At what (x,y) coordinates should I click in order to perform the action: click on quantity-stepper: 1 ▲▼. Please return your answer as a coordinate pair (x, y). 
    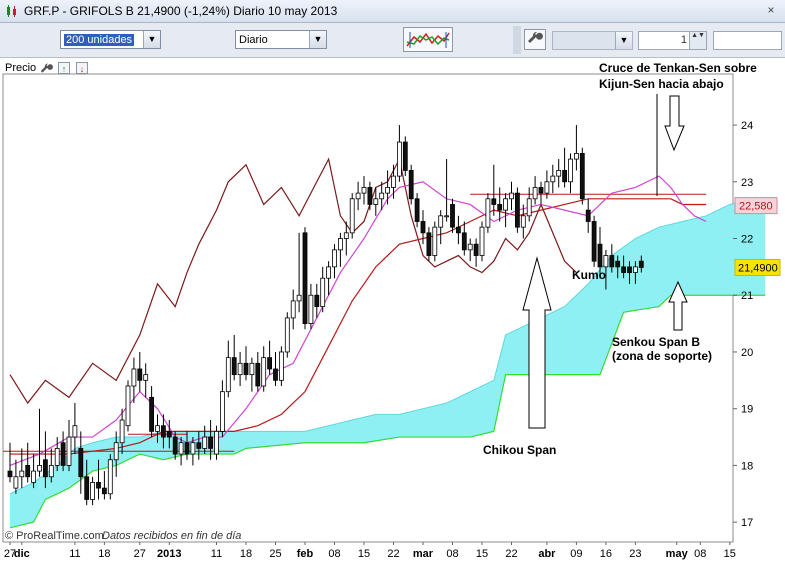
    Looking at the image, I should click on (672, 40).